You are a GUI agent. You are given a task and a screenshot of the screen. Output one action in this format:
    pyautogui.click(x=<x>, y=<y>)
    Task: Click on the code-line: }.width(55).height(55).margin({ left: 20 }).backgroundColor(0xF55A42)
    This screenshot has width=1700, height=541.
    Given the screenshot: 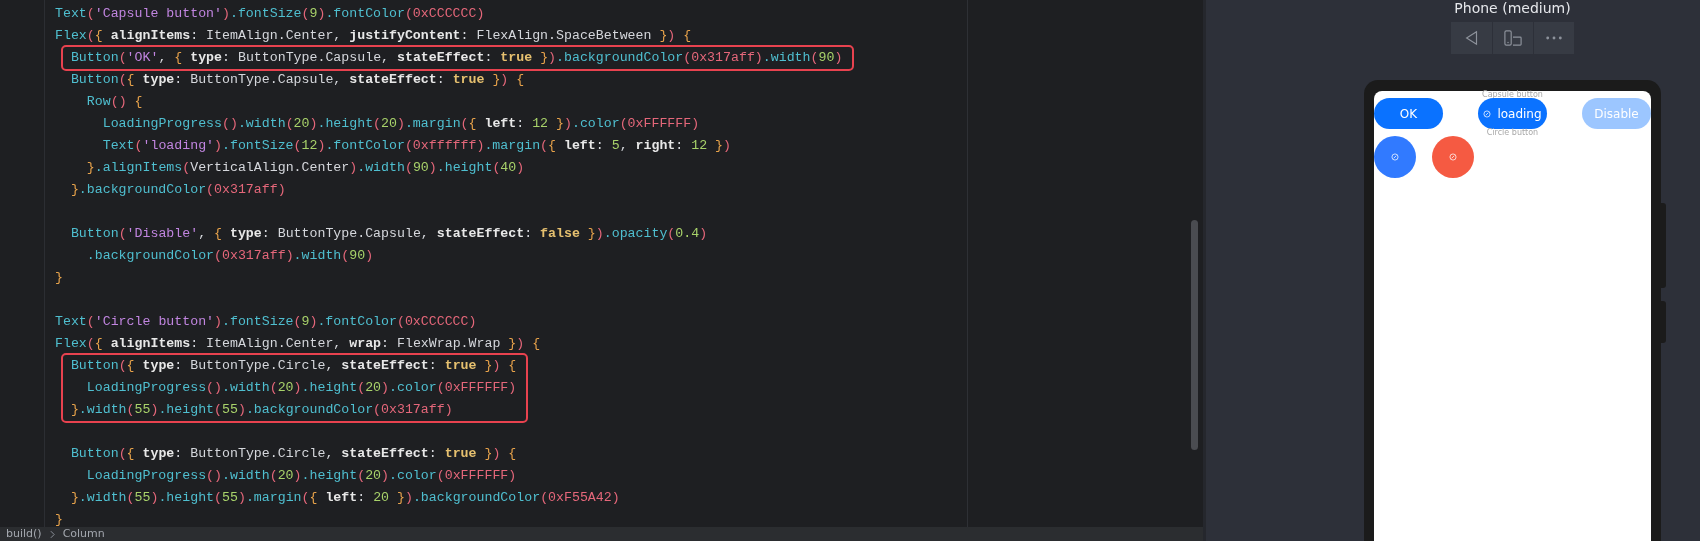 What is the action you would take?
    pyautogui.click(x=344, y=497)
    